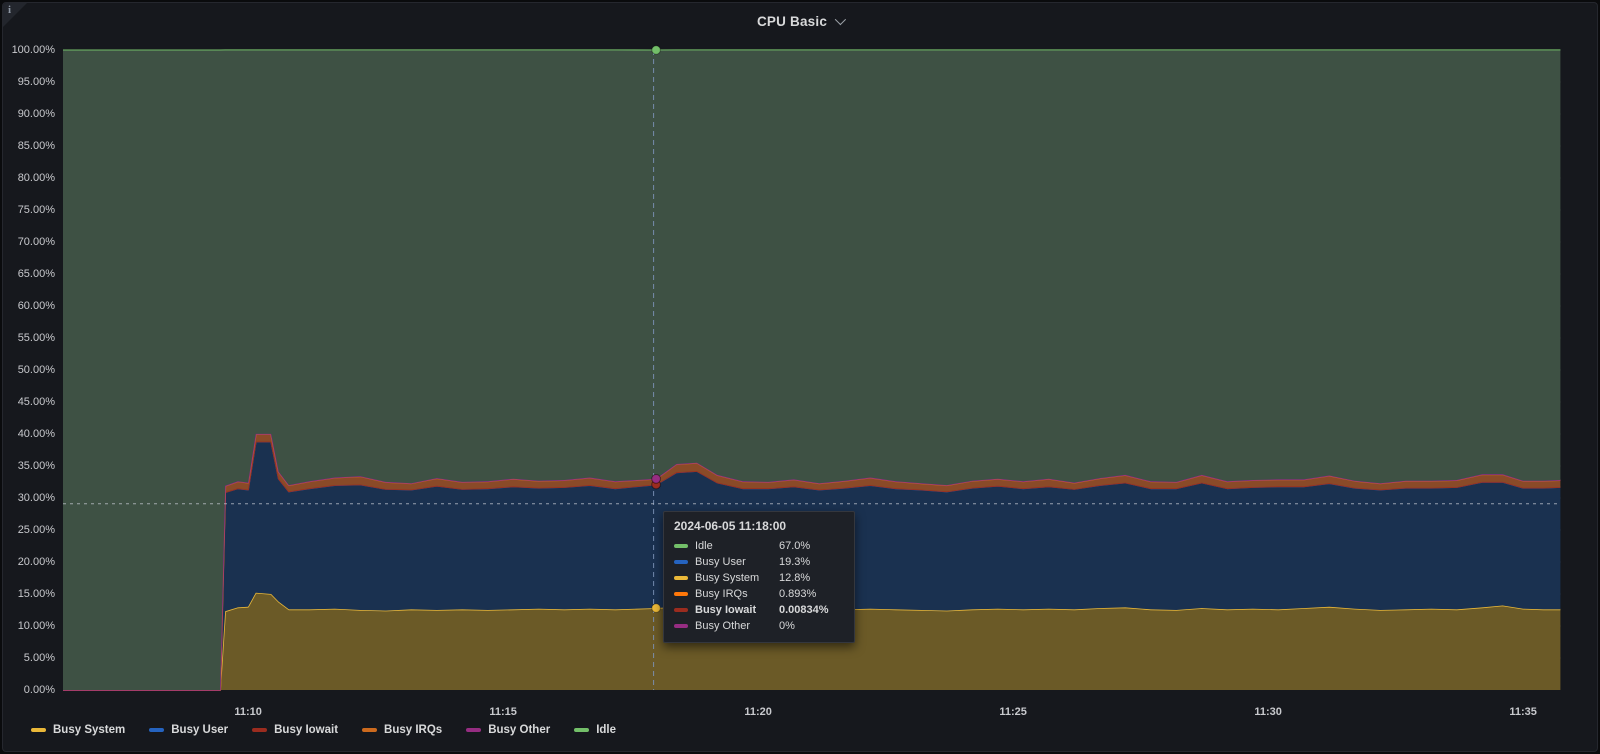 This screenshot has height=754, width=1600. What do you see at coordinates (727, 578) in the screenshot?
I see `tooltip-series-name: Busy System` at bounding box center [727, 578].